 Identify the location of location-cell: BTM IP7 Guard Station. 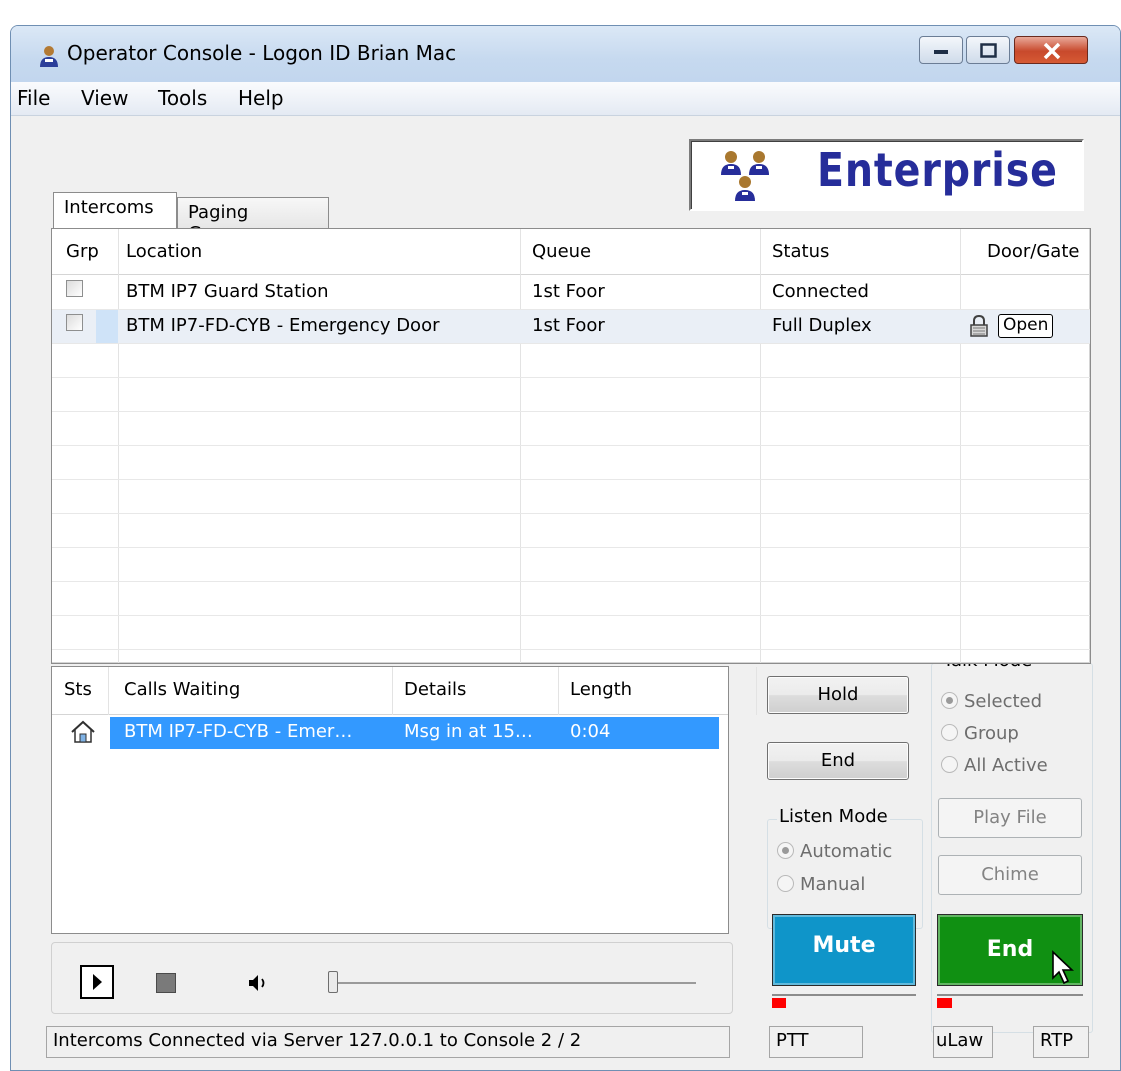
(227, 291).